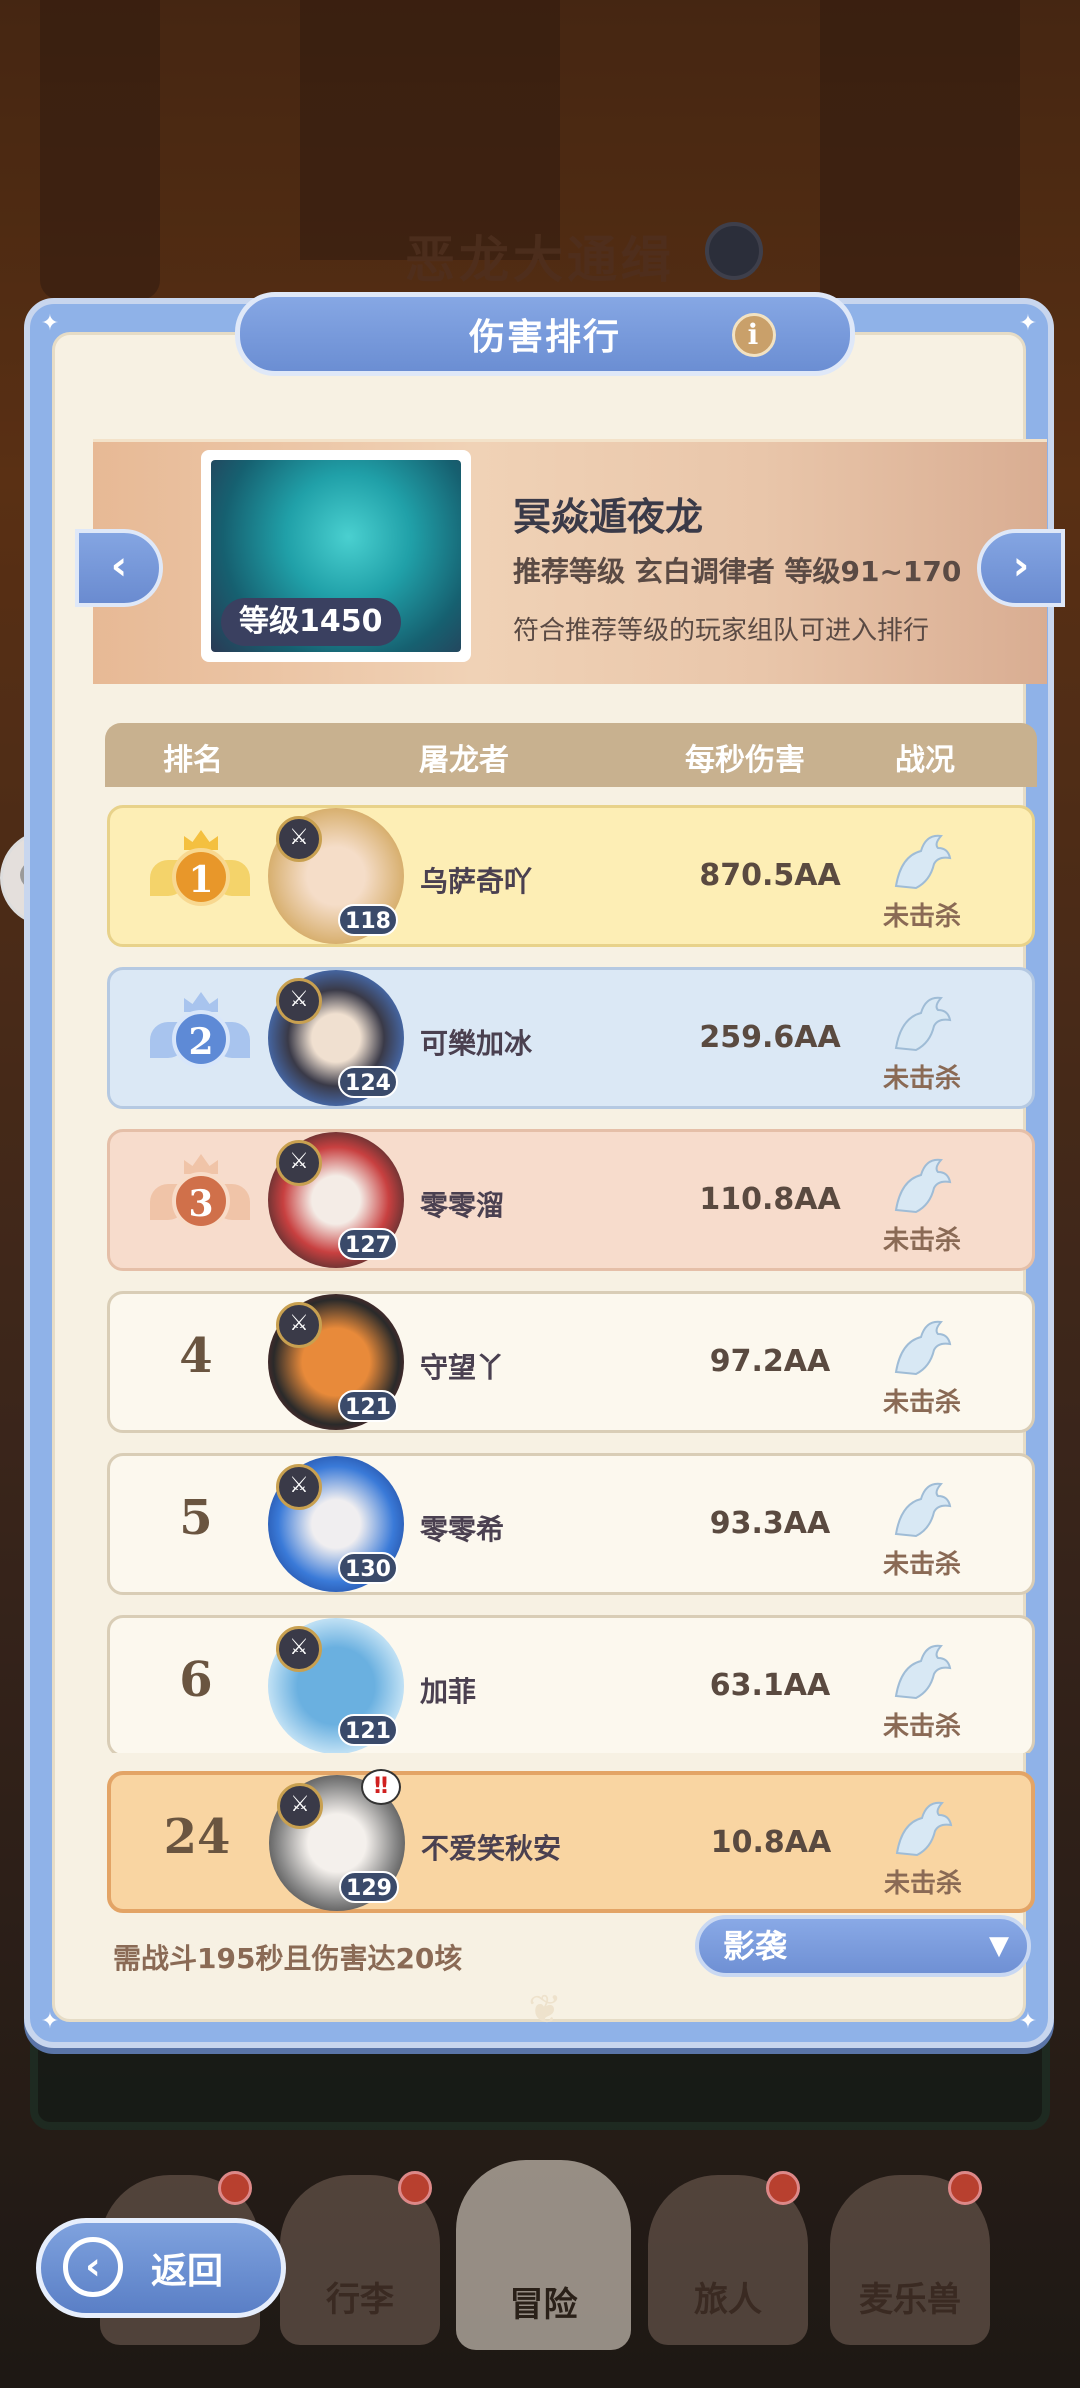  Describe the element at coordinates (338, 1200) in the screenshot. I see `avatar: ⚔ 127` at that location.